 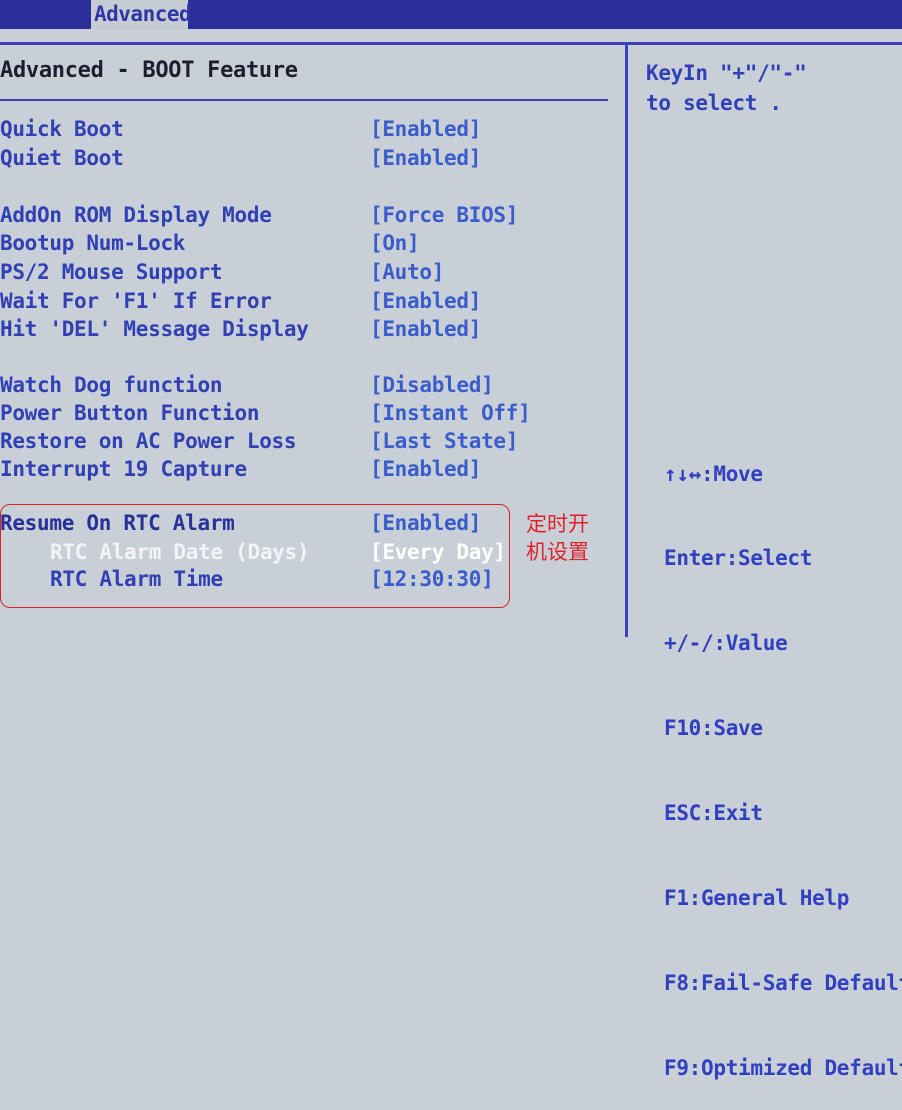 I want to click on setting-label: Hit 'DEL' Message Display, so click(x=154, y=329).